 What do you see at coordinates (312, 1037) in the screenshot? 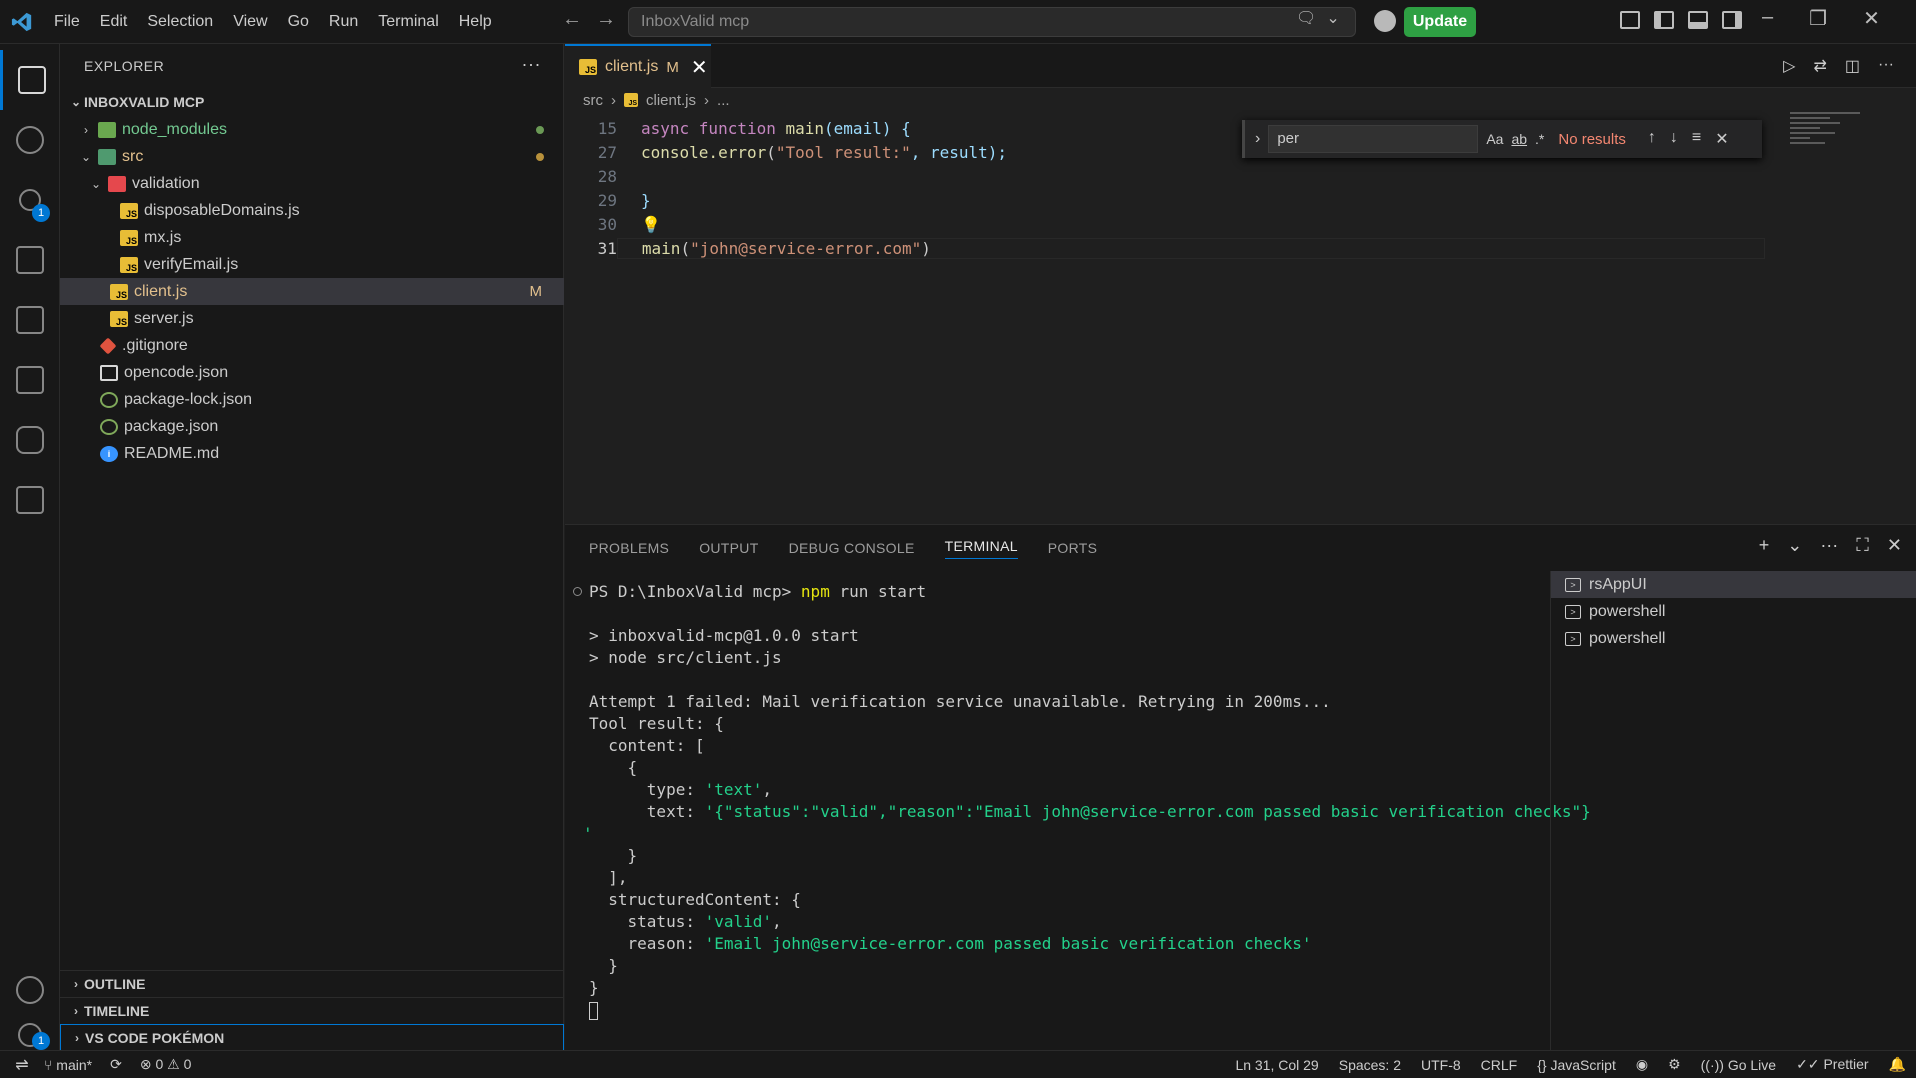
I see `section-vscode-pokemon: › VS CODE POKÉMON` at bounding box center [312, 1037].